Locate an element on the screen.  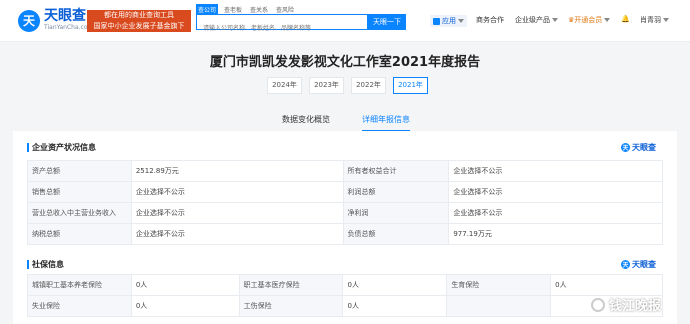
table-cell-label: 资产总额 is located at coordinates (79, 171).